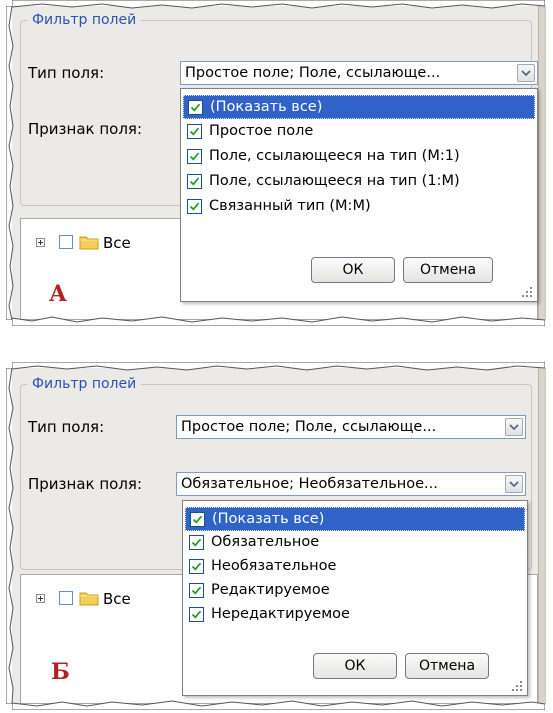  Describe the element at coordinates (274, 566) in the screenshot. I see `popup-option-label: Необязательное` at that location.